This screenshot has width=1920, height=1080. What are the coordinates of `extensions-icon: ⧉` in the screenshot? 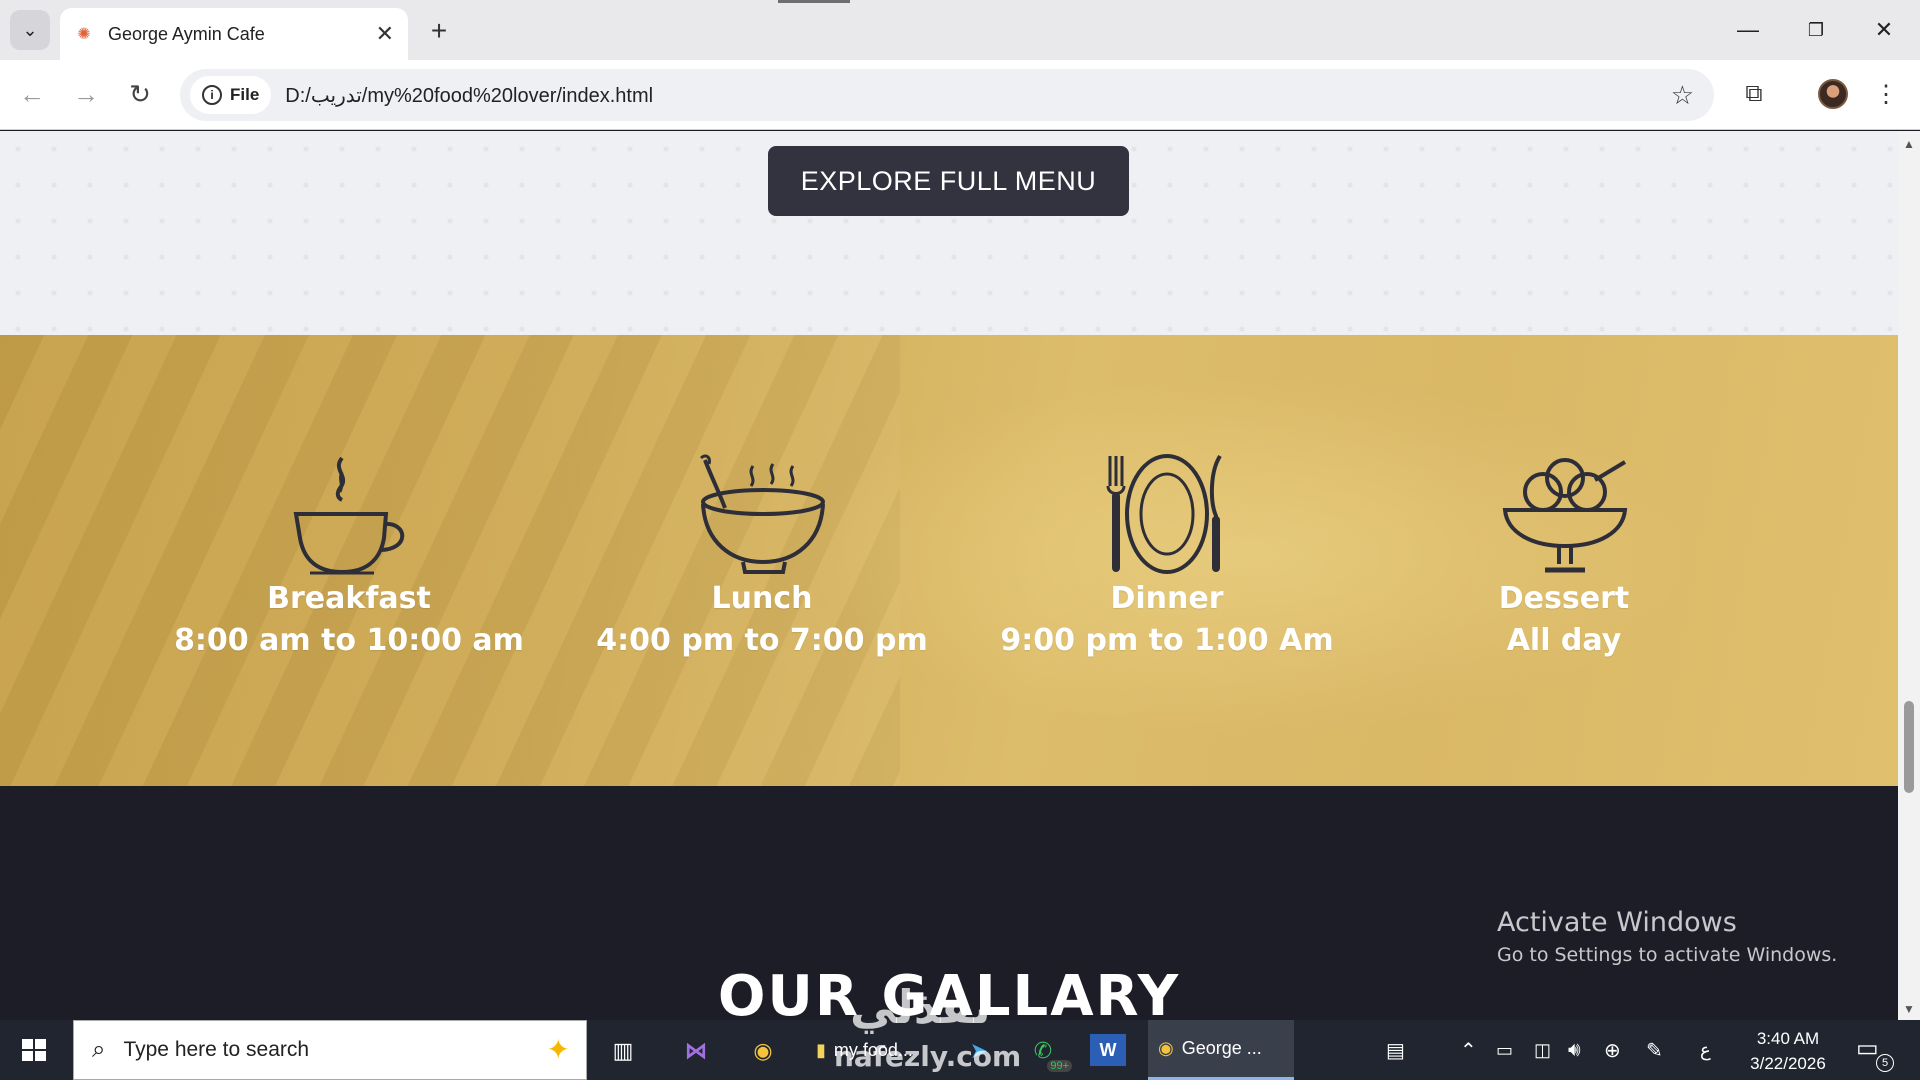 It's located at (1754, 94).